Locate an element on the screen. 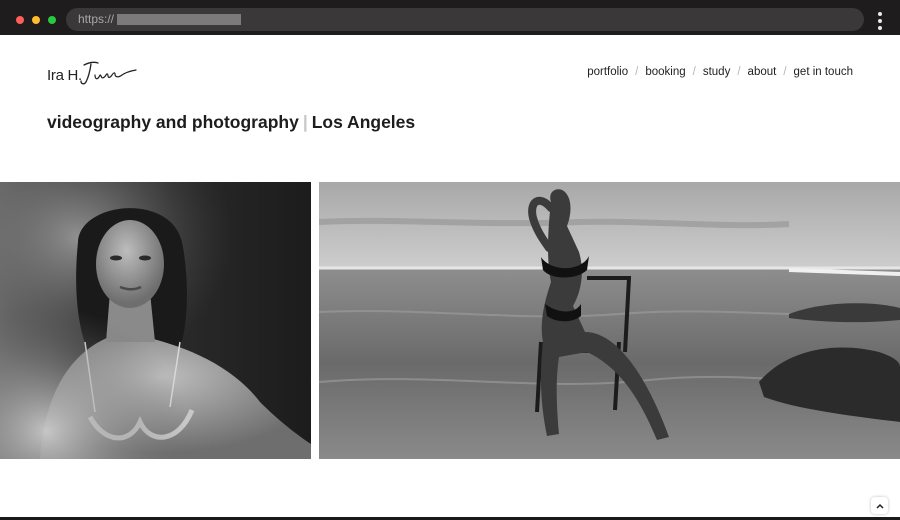 The image size is (900, 520). page-tagline: videography and photography | Los Angeles is located at coordinates (231, 122).